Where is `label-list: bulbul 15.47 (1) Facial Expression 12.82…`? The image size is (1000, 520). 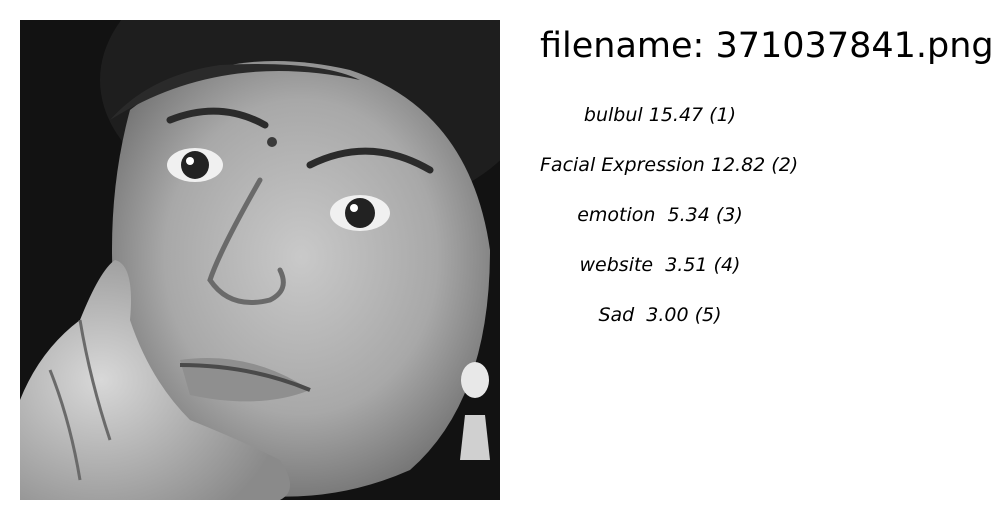 label-list: bulbul 15.47 (1) Facial Expression 12.82… is located at coordinates (669, 225).